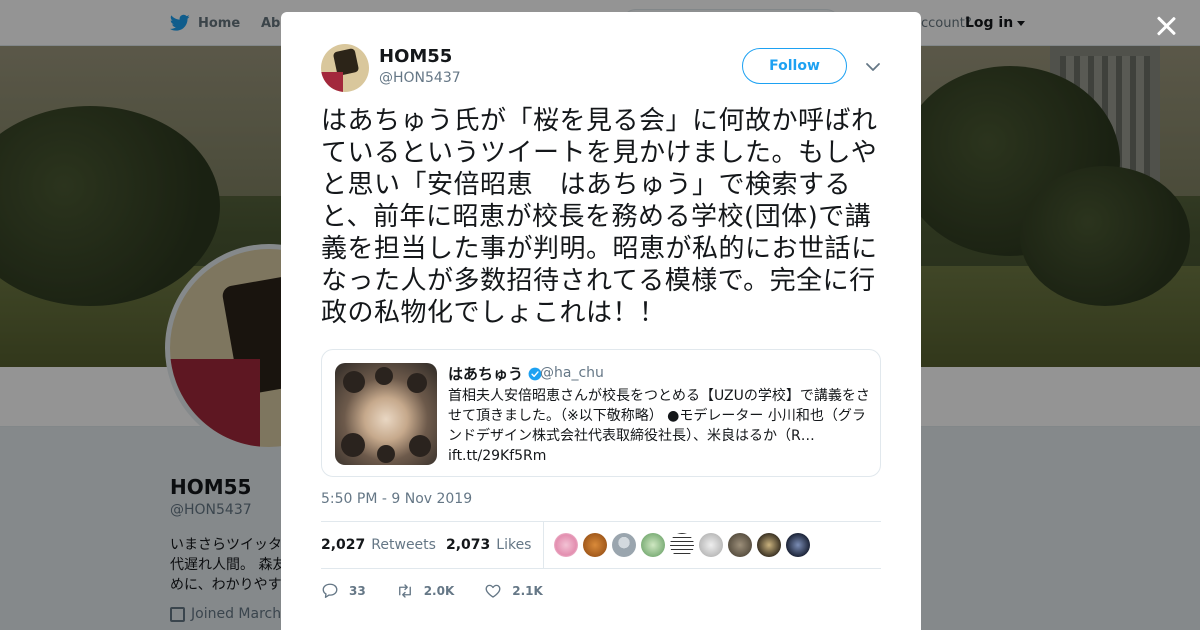 The image size is (1200, 630). I want to click on like-action: 2.1K, so click(513, 591).